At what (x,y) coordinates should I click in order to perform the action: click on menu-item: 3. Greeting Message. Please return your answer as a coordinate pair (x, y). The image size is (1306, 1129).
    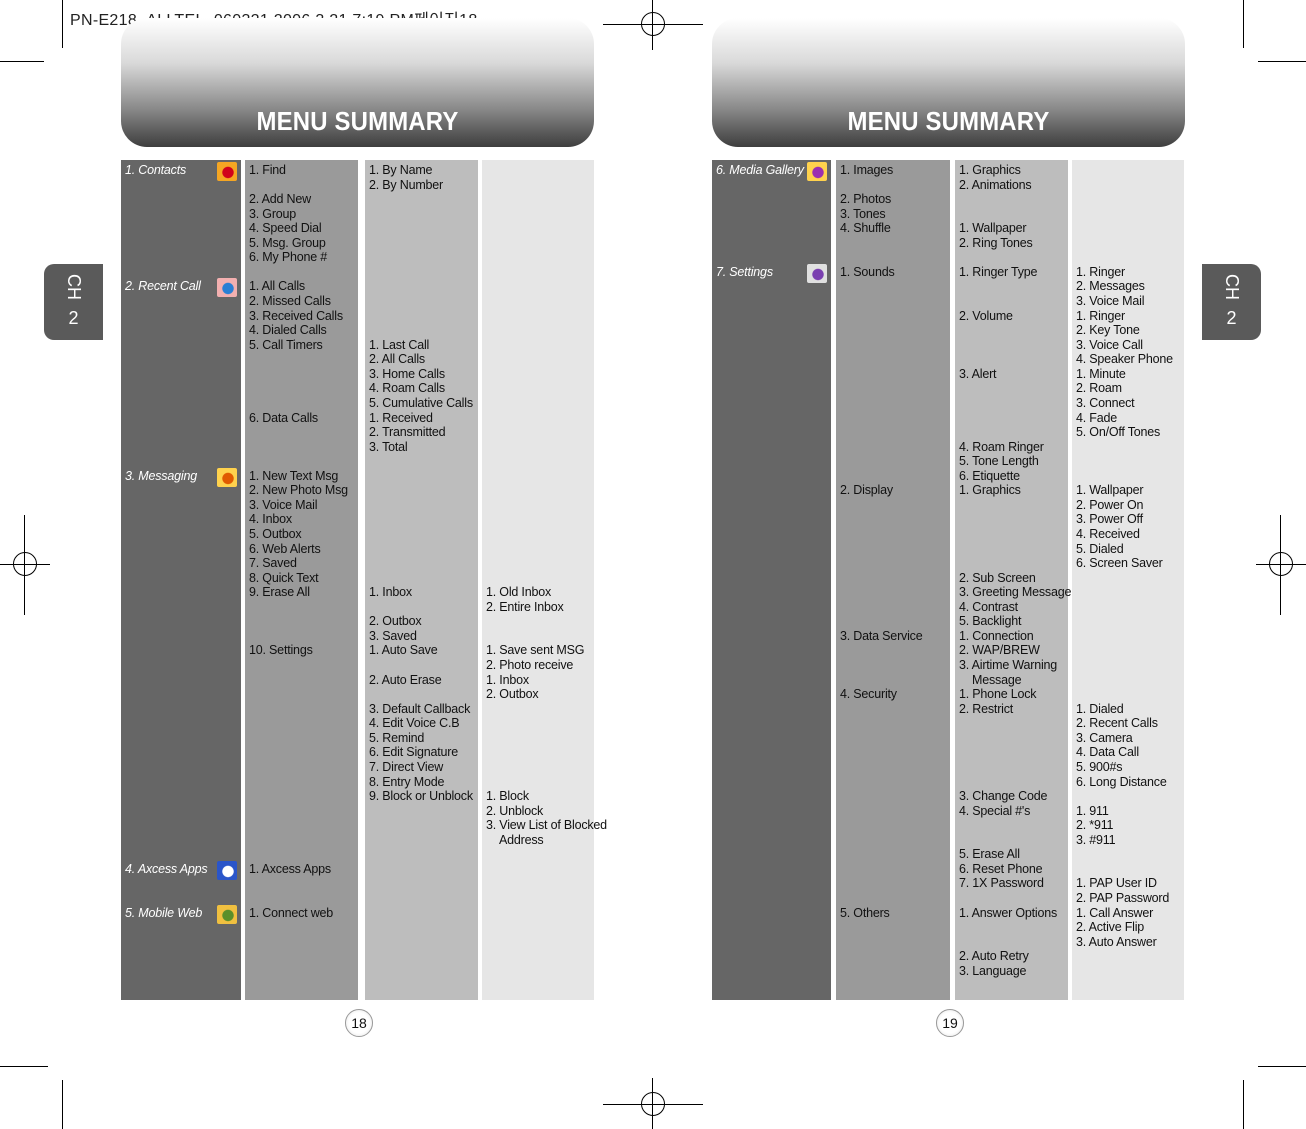
    Looking at the image, I should click on (1015, 592).